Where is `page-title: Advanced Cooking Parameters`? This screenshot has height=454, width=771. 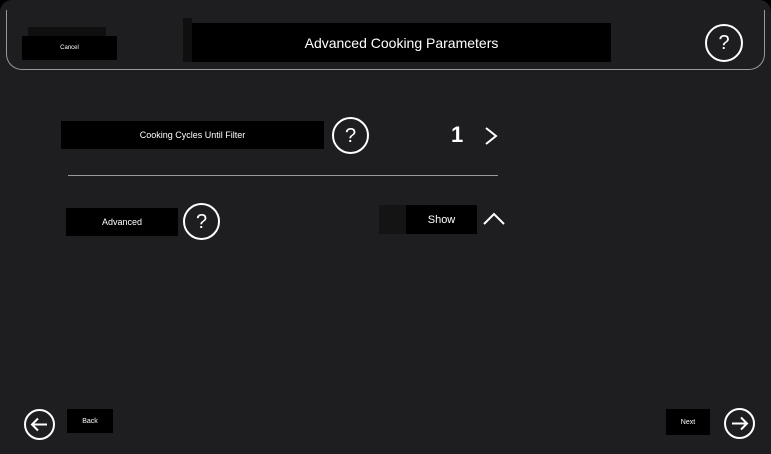 page-title: Advanced Cooking Parameters is located at coordinates (401, 42).